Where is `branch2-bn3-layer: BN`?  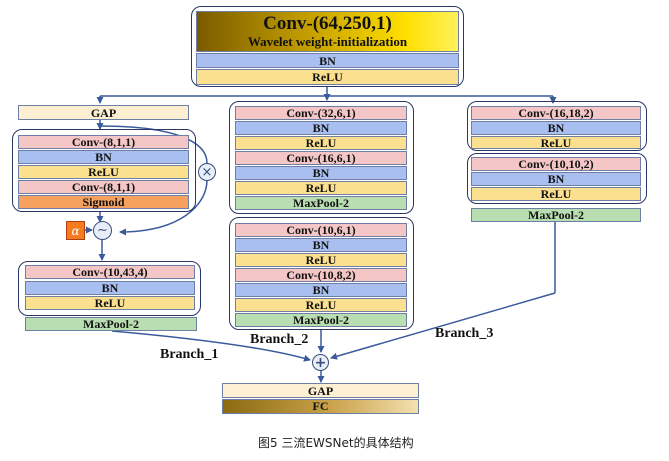 branch2-bn3-layer: BN is located at coordinates (321, 245).